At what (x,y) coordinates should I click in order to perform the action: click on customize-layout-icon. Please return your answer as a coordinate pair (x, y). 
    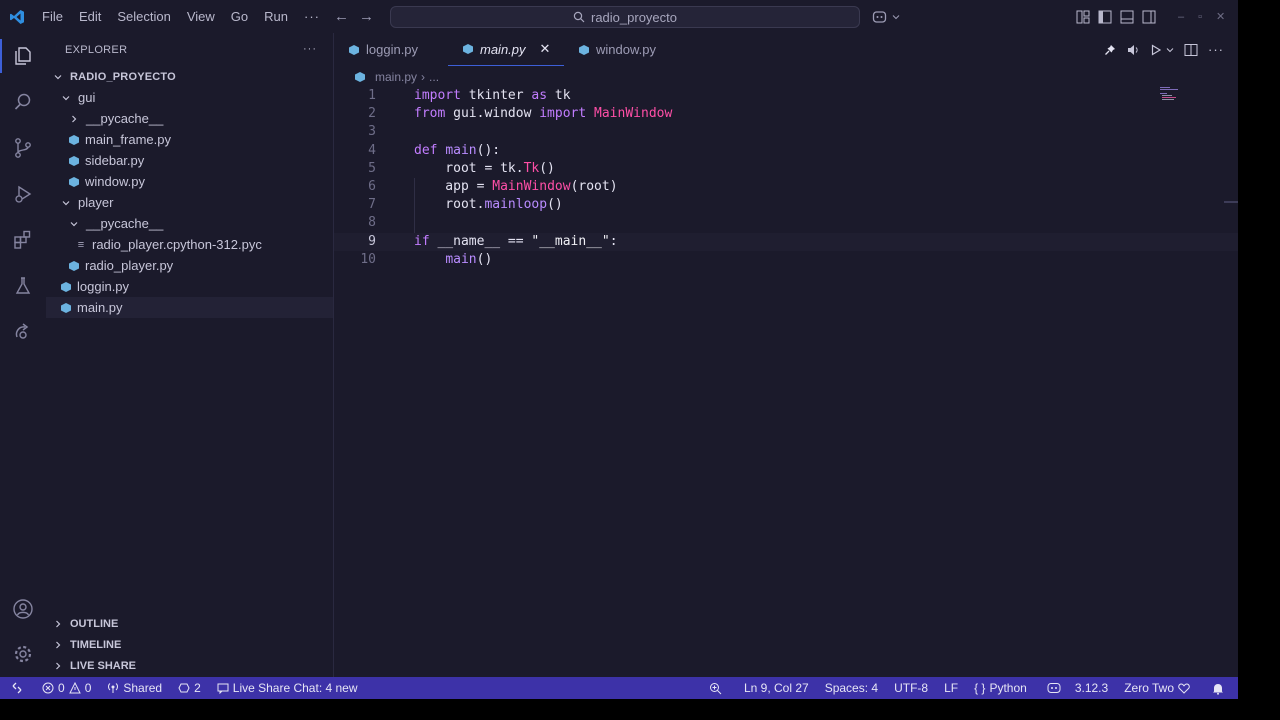
    Looking at the image, I should click on (1083, 17).